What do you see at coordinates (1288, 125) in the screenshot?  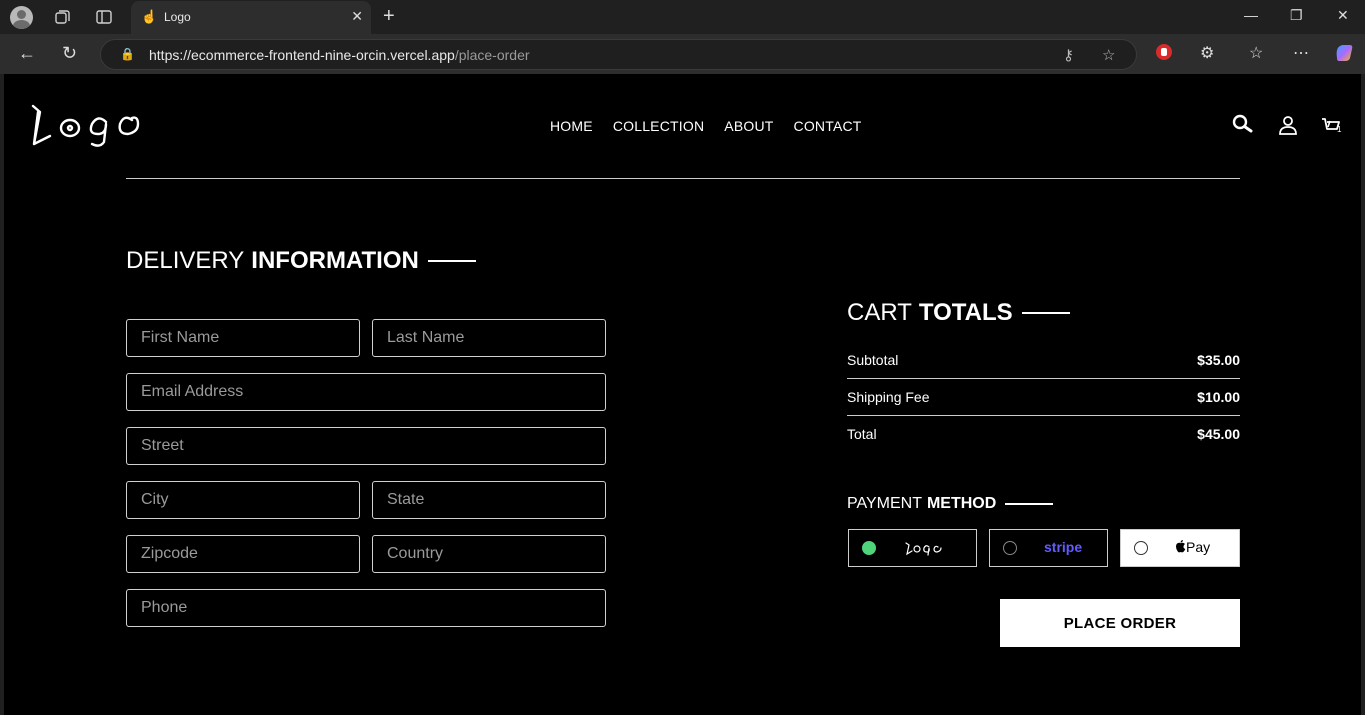 I see `user-account-icon` at bounding box center [1288, 125].